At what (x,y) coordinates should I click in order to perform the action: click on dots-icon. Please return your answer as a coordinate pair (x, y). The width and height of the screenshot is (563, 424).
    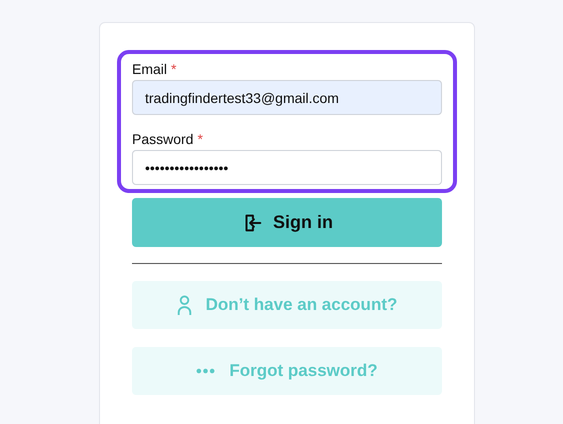
    Looking at the image, I should click on (206, 371).